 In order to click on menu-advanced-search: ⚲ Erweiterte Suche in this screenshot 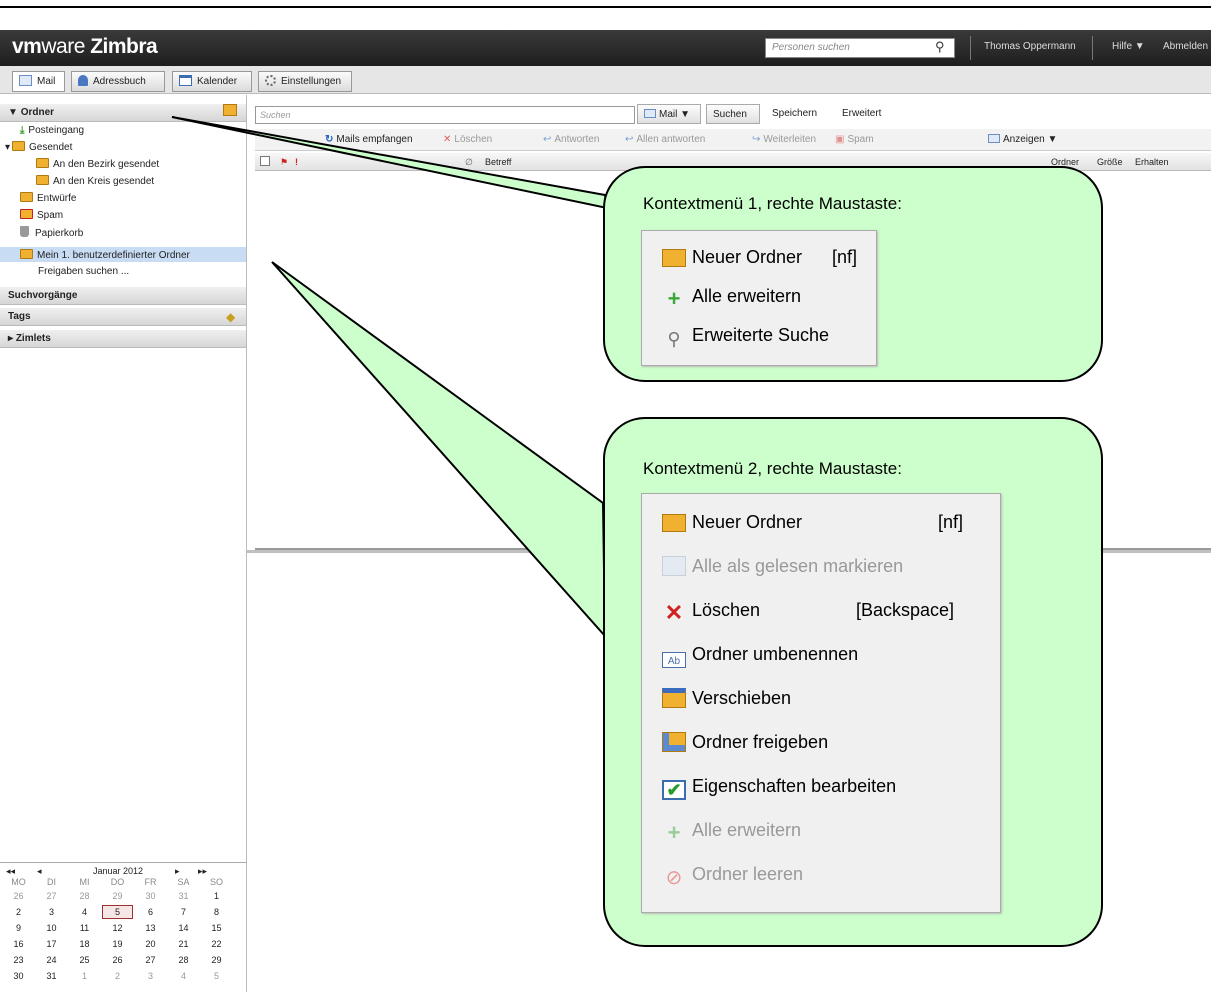, I will do `click(745, 337)`.